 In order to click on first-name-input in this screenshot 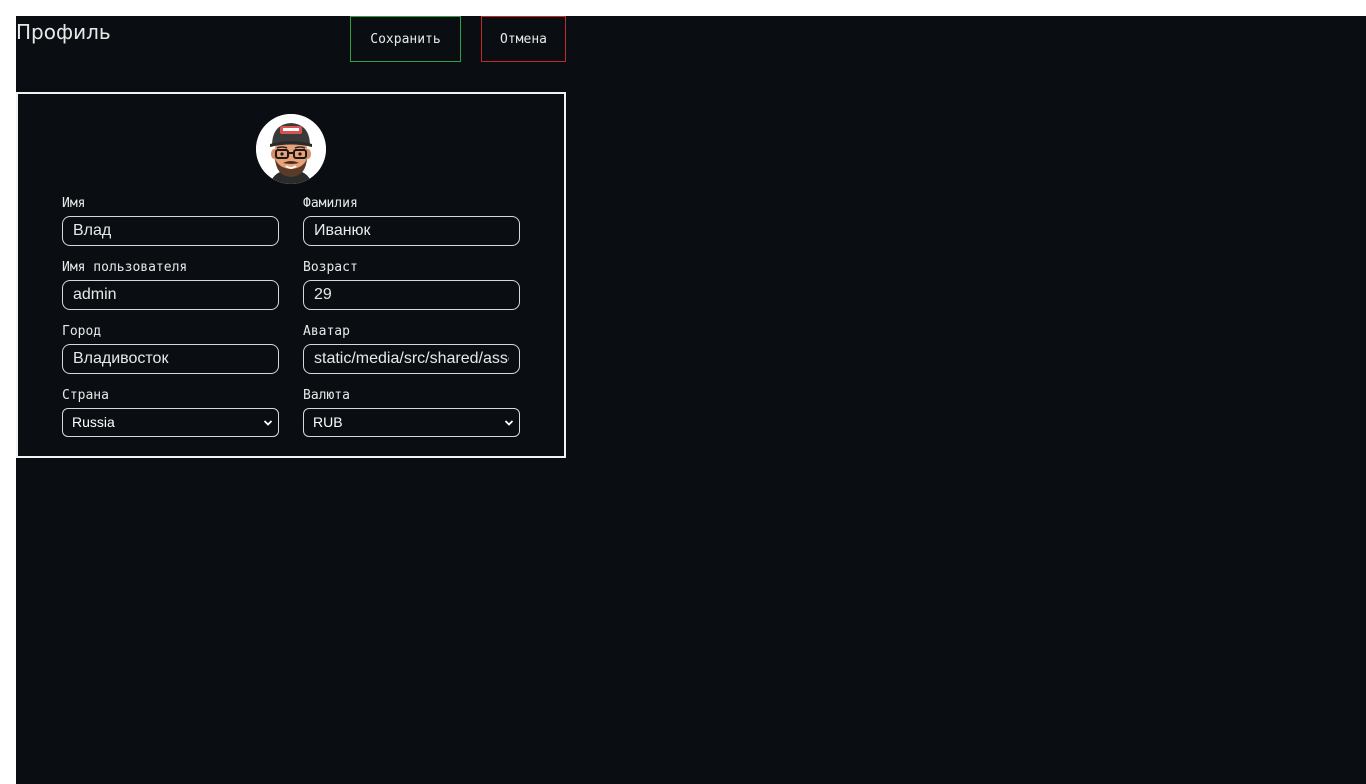, I will do `click(170, 231)`.